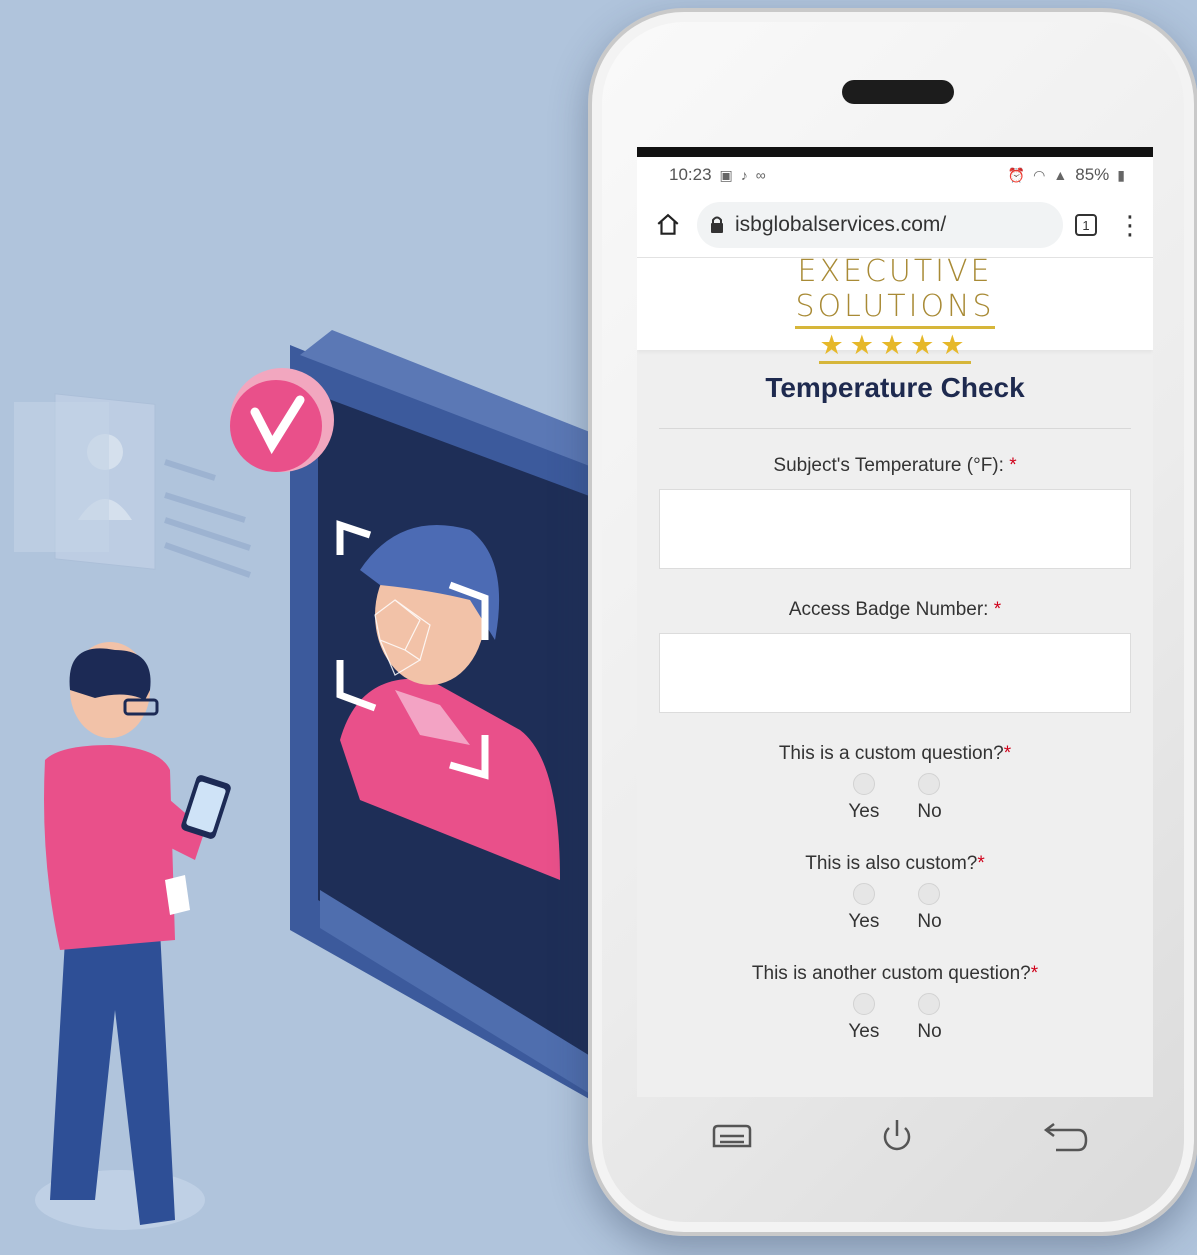 Image resolution: width=1197 pixels, height=1255 pixels. I want to click on badge-number-label: Access Badge Number: *, so click(895, 609).